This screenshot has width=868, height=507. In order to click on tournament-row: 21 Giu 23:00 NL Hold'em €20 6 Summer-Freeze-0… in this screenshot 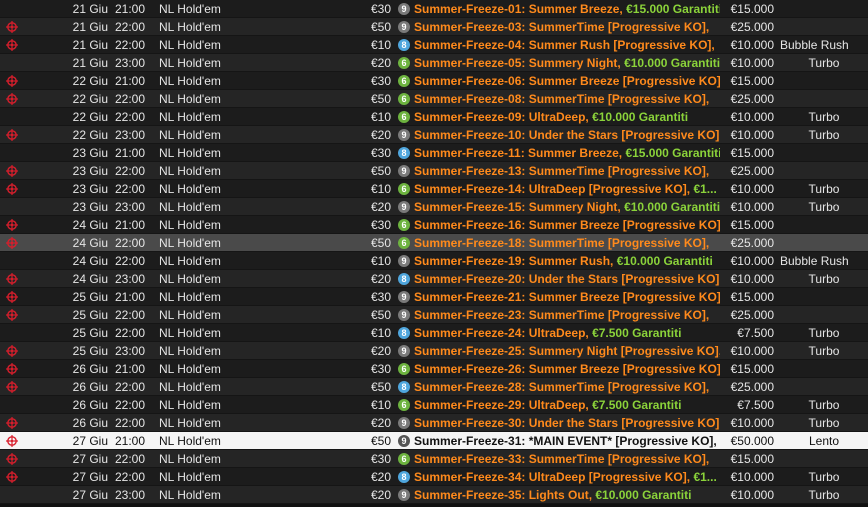, I will do `click(434, 63)`.